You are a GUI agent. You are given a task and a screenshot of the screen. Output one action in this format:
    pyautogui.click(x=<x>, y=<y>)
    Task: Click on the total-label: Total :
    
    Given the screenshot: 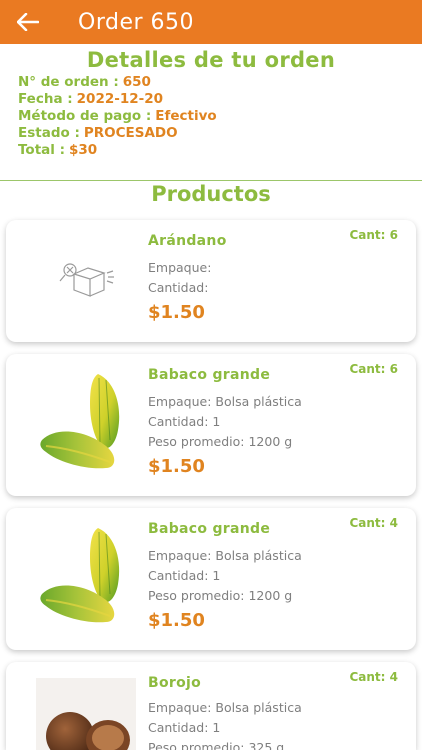 What is the action you would take?
    pyautogui.click(x=41, y=150)
    